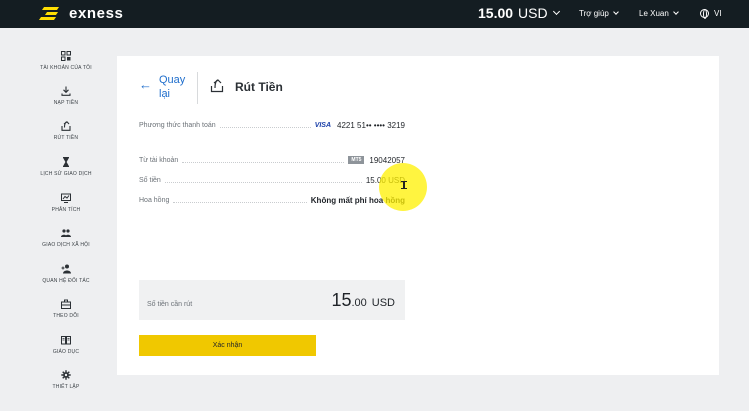 This screenshot has height=411, width=749. I want to click on amount-row: Số tiền 15.00 USD, so click(272, 180).